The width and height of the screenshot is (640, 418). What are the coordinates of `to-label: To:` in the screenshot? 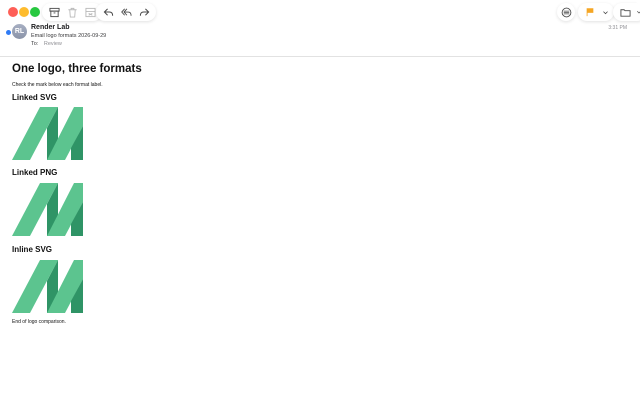 It's located at (35, 44).